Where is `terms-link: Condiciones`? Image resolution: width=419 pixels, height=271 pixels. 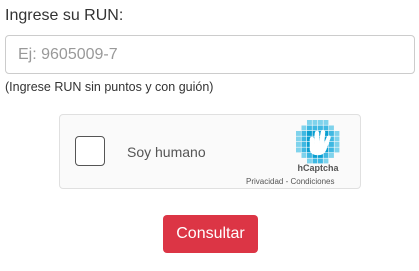
terms-link: Condiciones is located at coordinates (312, 181).